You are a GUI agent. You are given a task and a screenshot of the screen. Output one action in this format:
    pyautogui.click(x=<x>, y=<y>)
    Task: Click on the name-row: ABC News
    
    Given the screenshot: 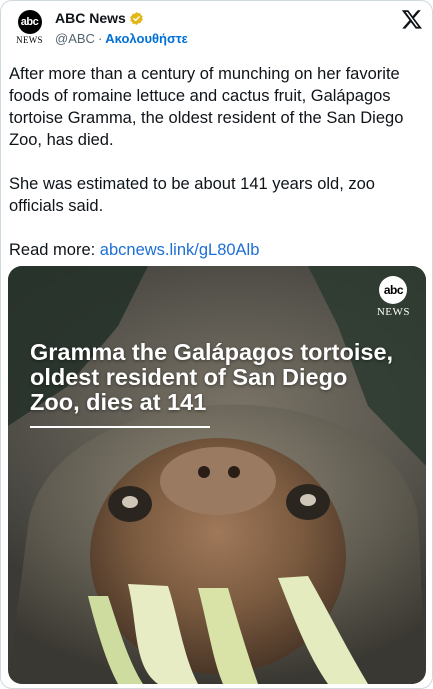 What is the action you would take?
    pyautogui.click(x=99, y=18)
    